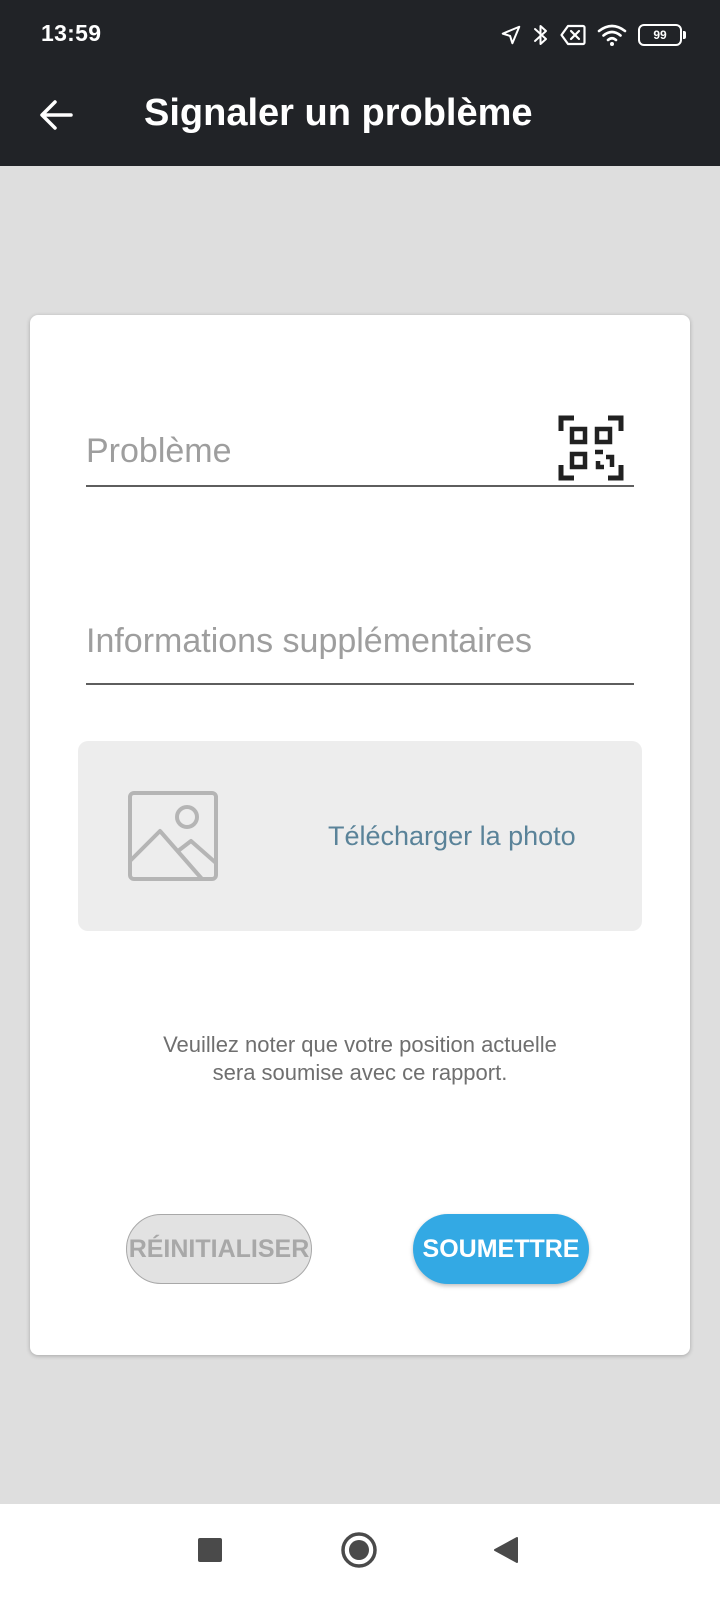 This screenshot has height=1600, width=720. I want to click on problem-field, so click(360, 451).